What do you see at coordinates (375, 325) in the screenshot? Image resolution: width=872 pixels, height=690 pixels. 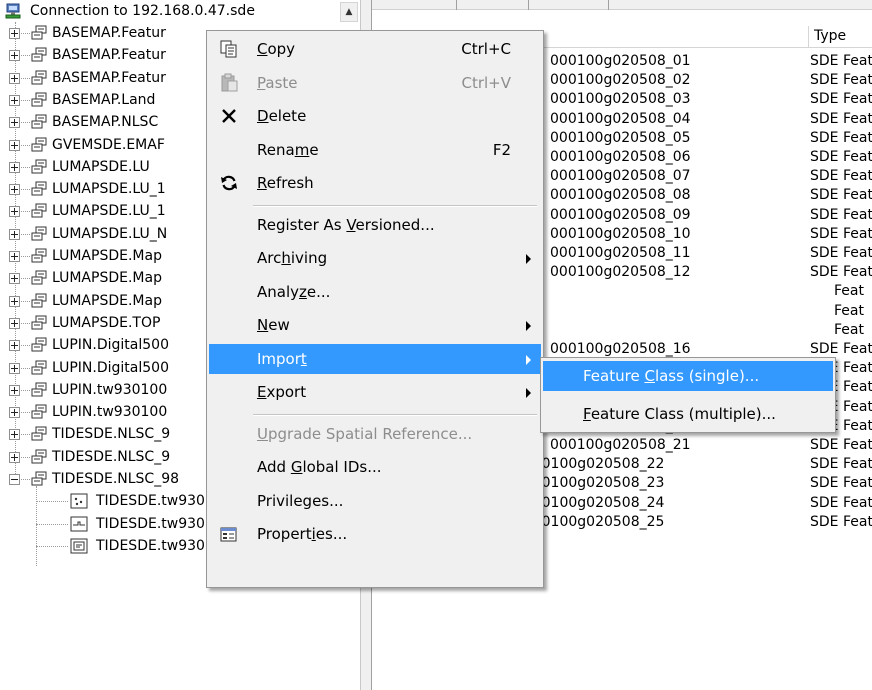 I see `menu-item-new: New` at bounding box center [375, 325].